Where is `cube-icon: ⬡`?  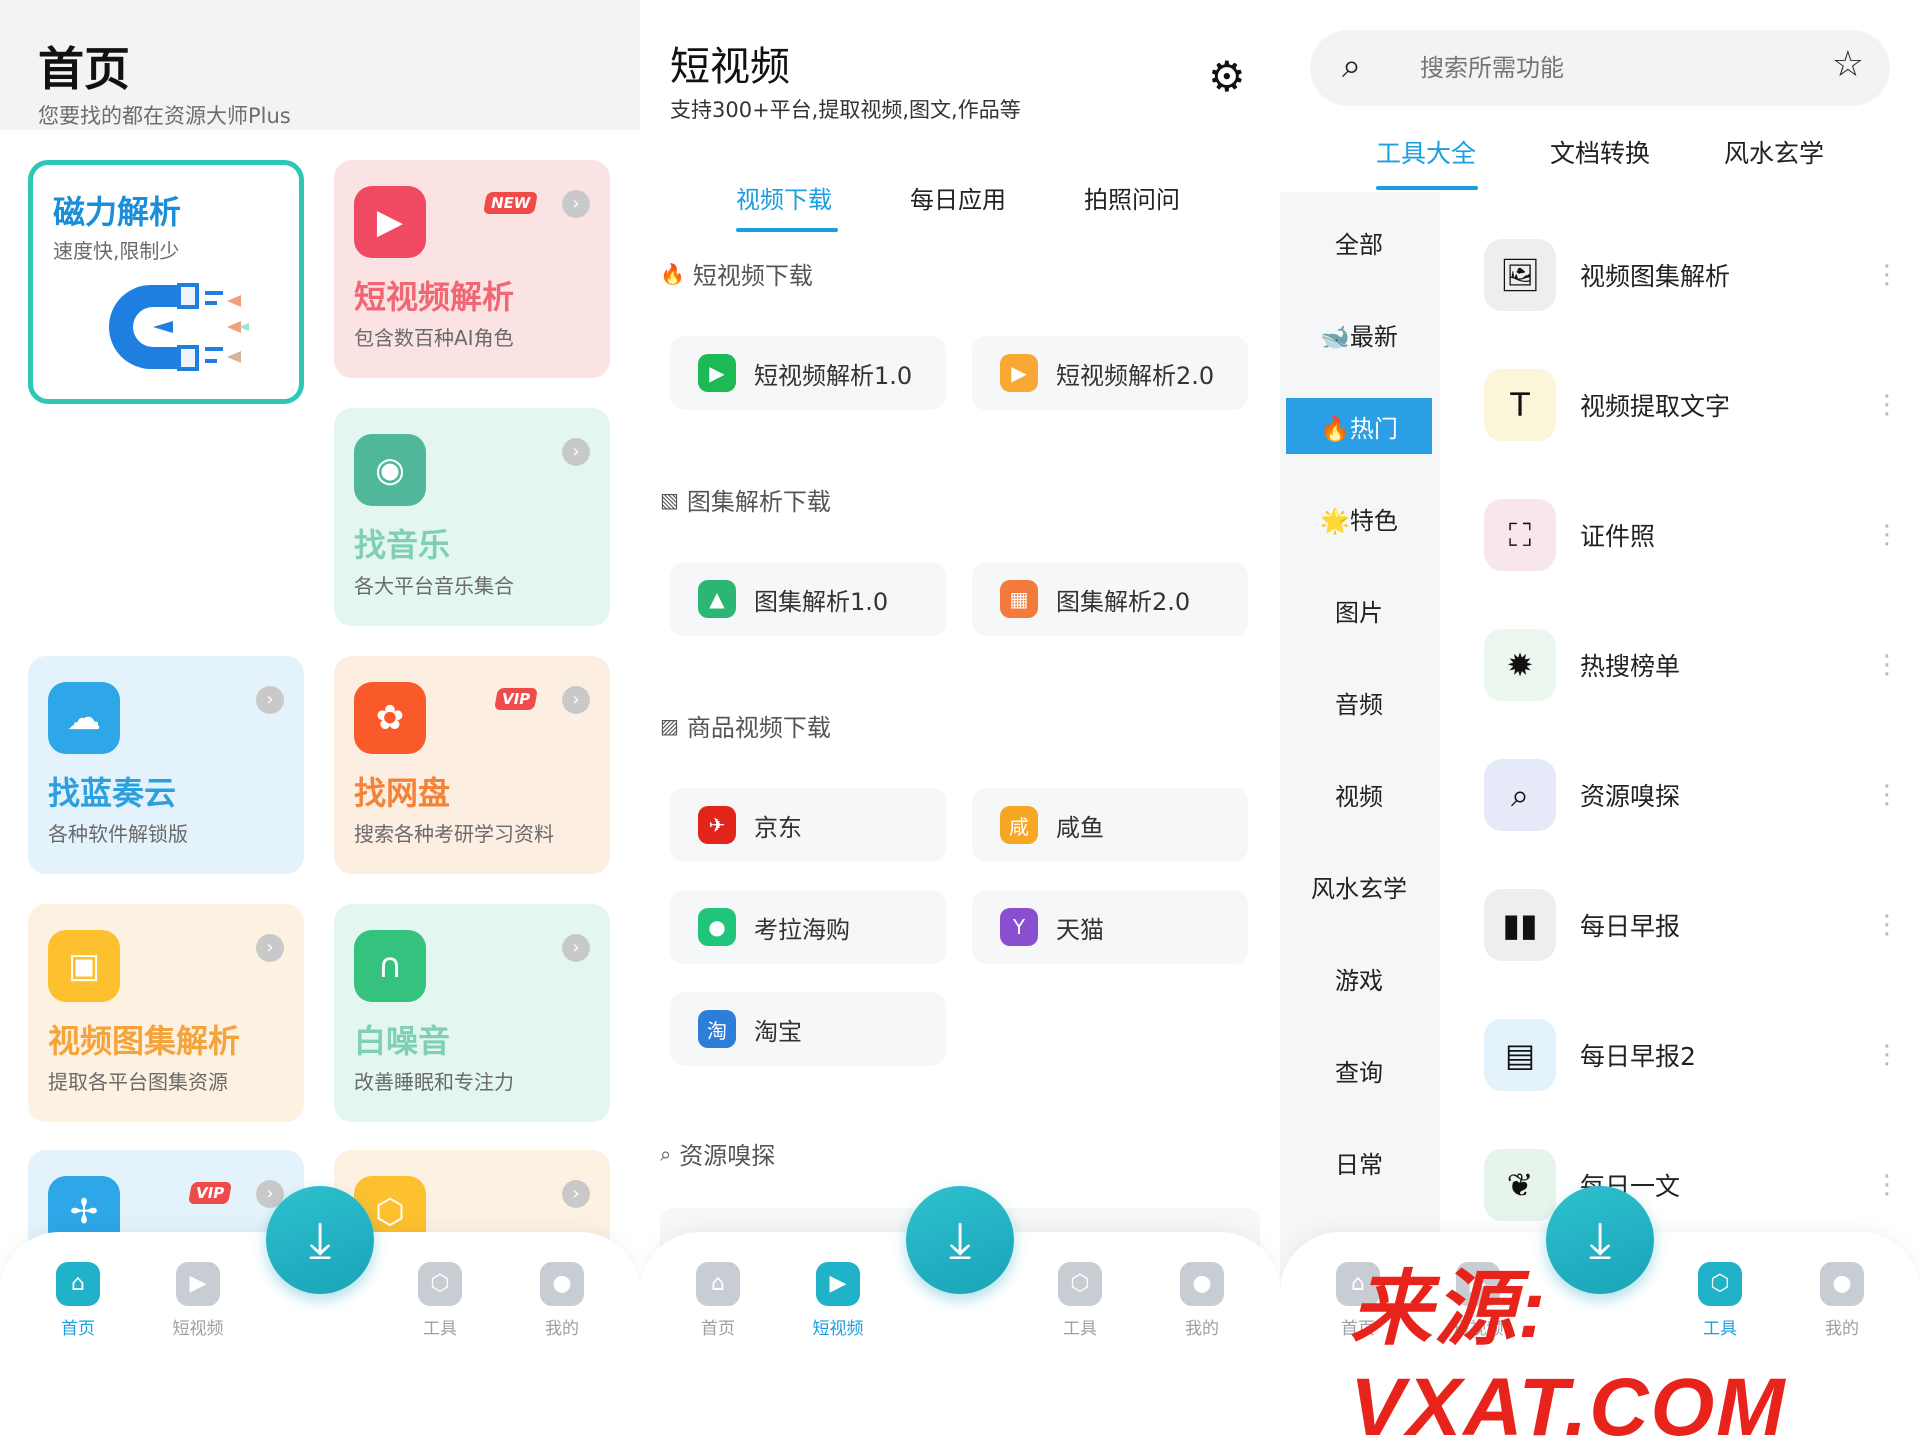
cube-icon: ⬡ is located at coordinates (1080, 1284).